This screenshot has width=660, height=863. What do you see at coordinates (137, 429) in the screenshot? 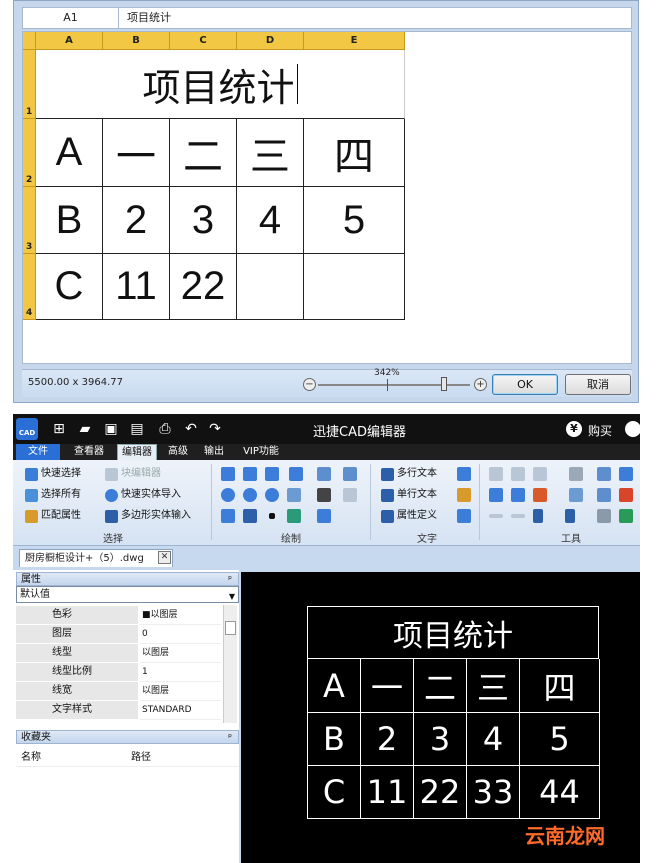
I see `save-as-icon: ▤` at bounding box center [137, 429].